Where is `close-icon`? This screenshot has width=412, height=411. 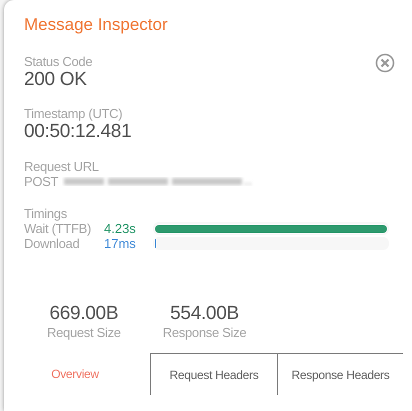
close-icon is located at coordinates (385, 63).